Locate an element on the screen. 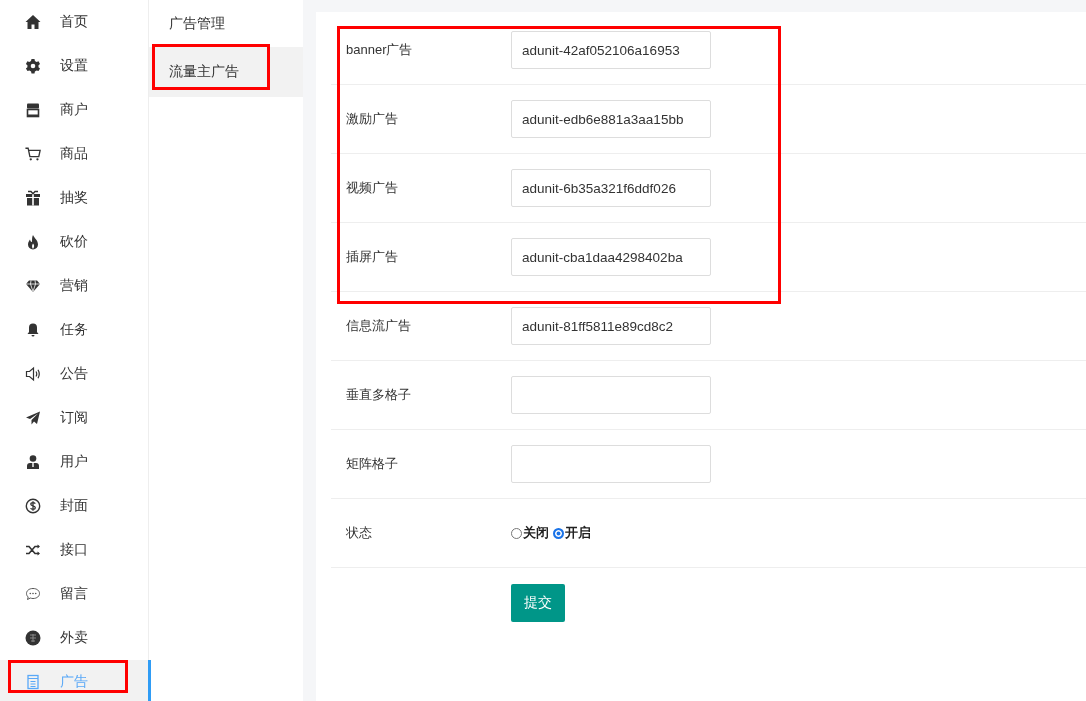 This screenshot has height=701, width=1086. field-label: 矩阵格子 is located at coordinates (372, 464).